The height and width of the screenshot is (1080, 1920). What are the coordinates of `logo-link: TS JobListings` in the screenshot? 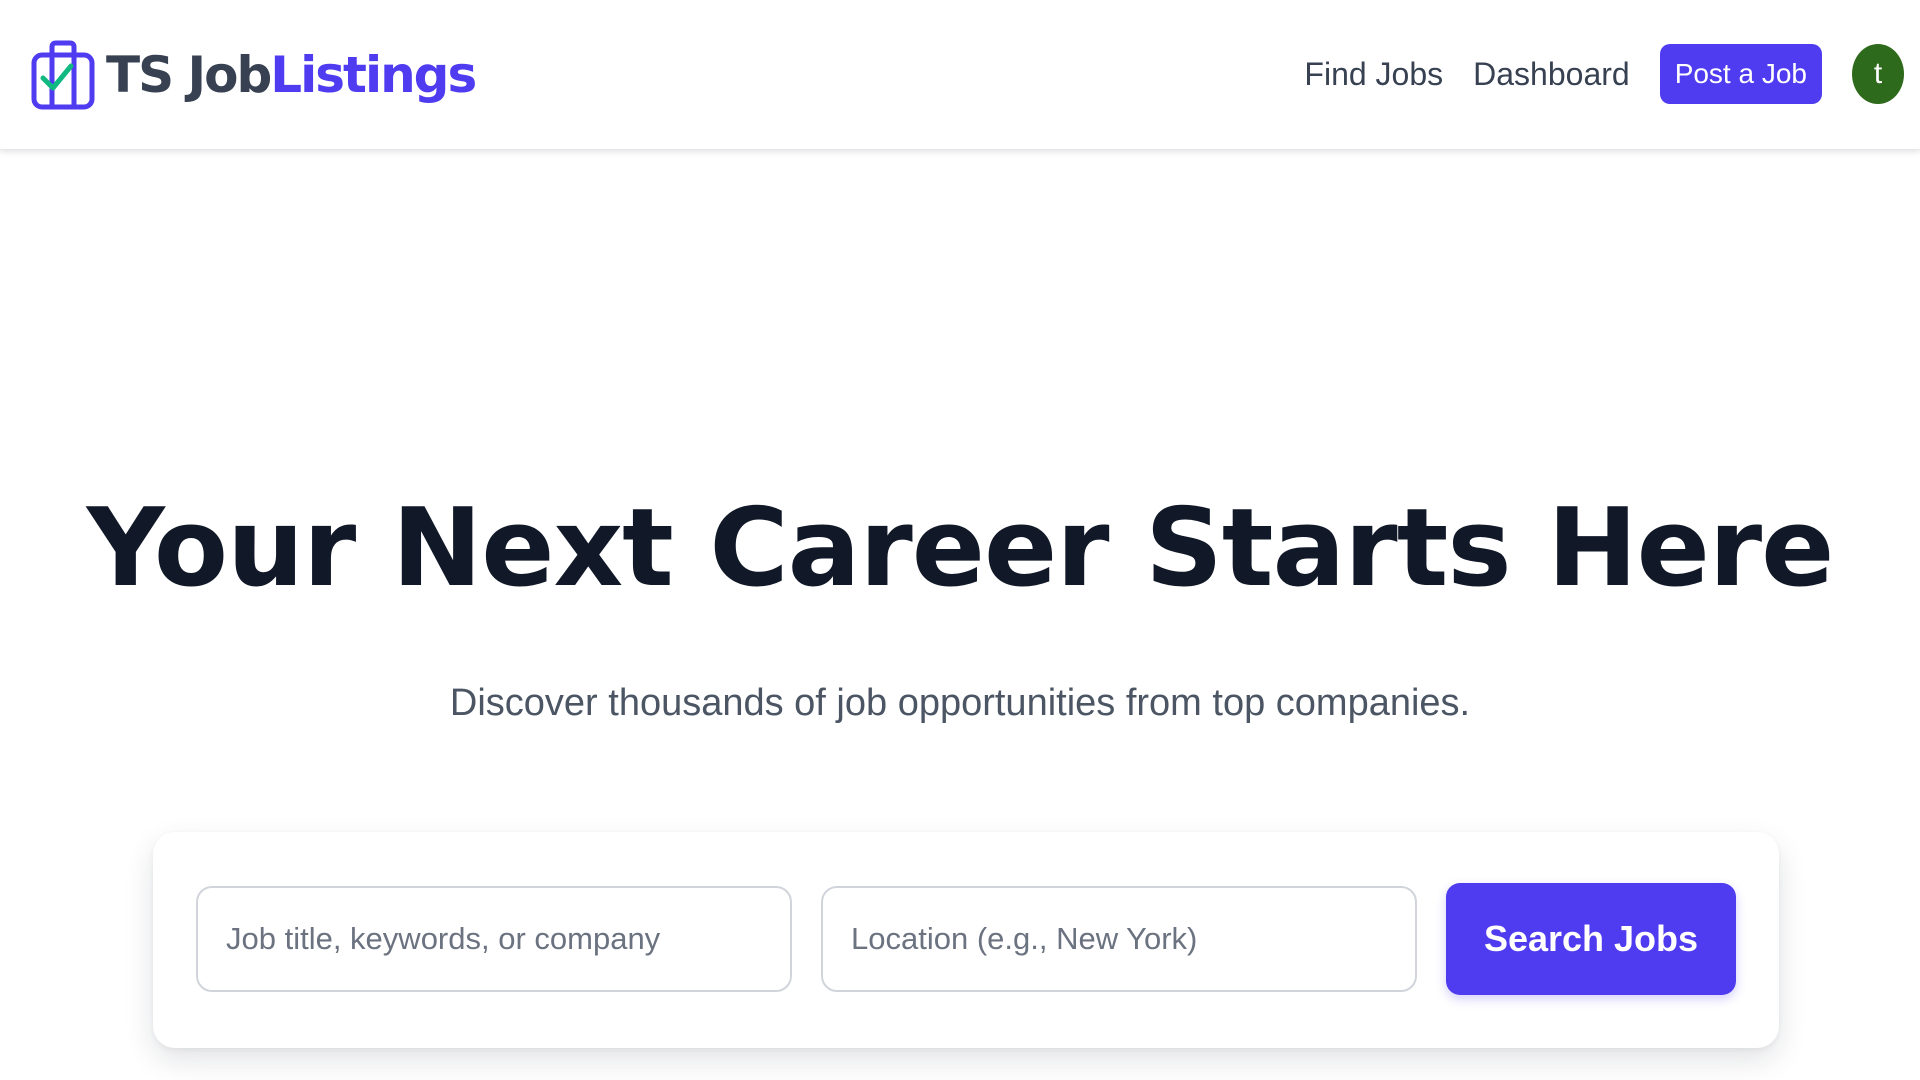 It's located at (253, 75).